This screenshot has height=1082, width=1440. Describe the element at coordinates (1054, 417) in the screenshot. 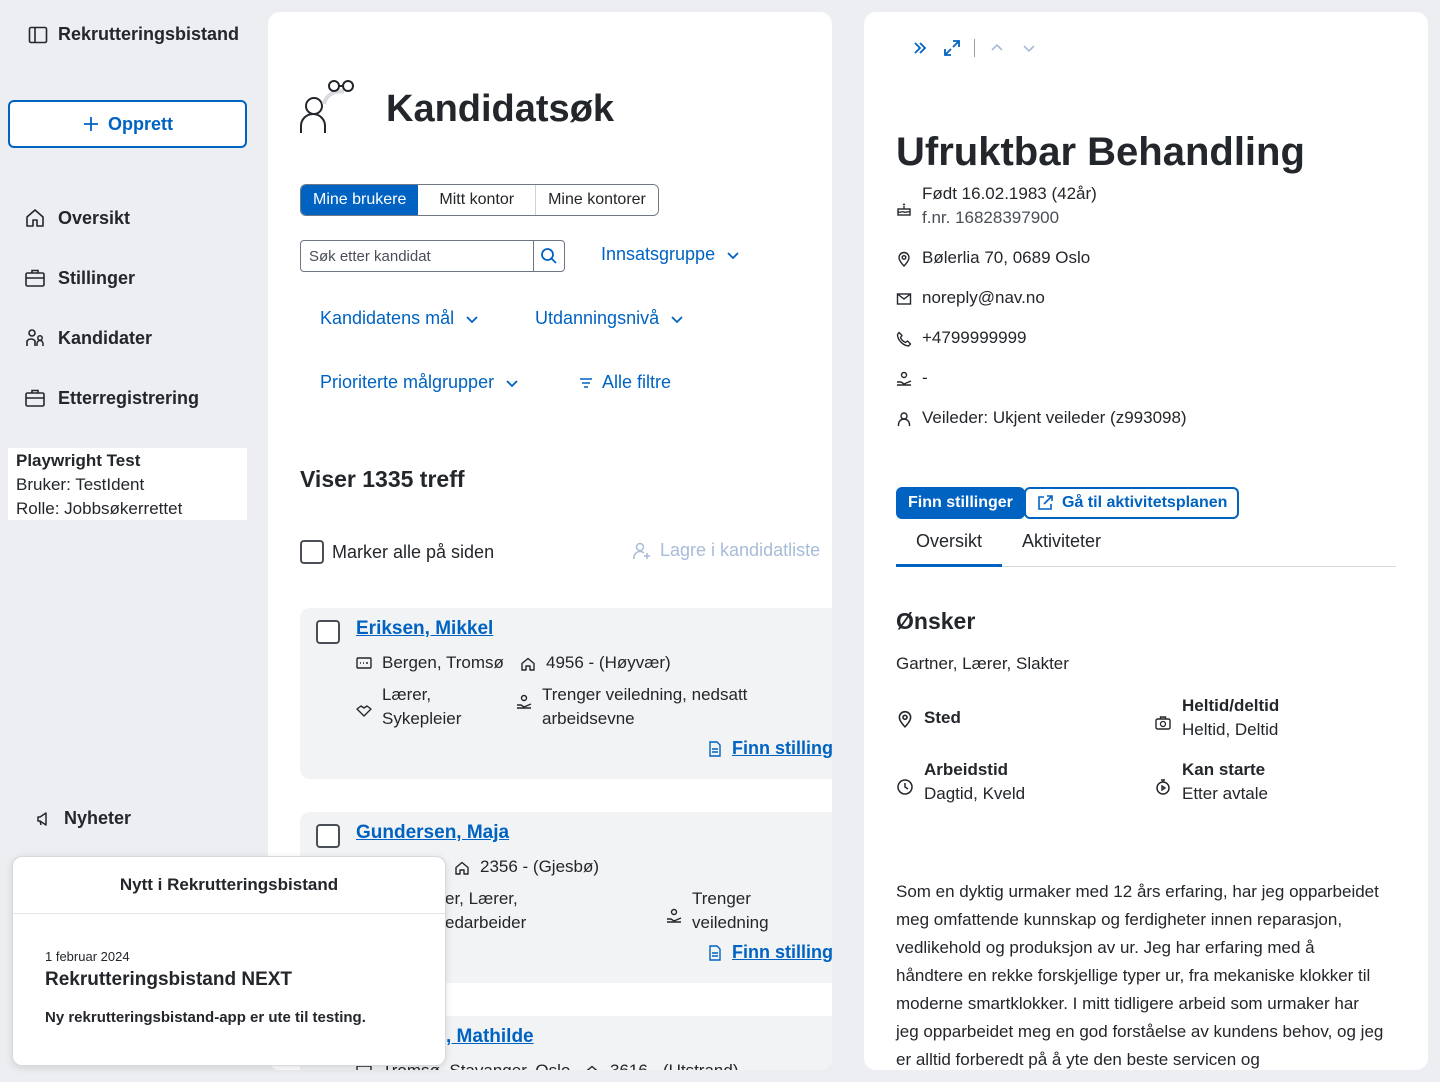

I see `veileder-text: Veileder: Ukjent veileder (z993098)` at that location.